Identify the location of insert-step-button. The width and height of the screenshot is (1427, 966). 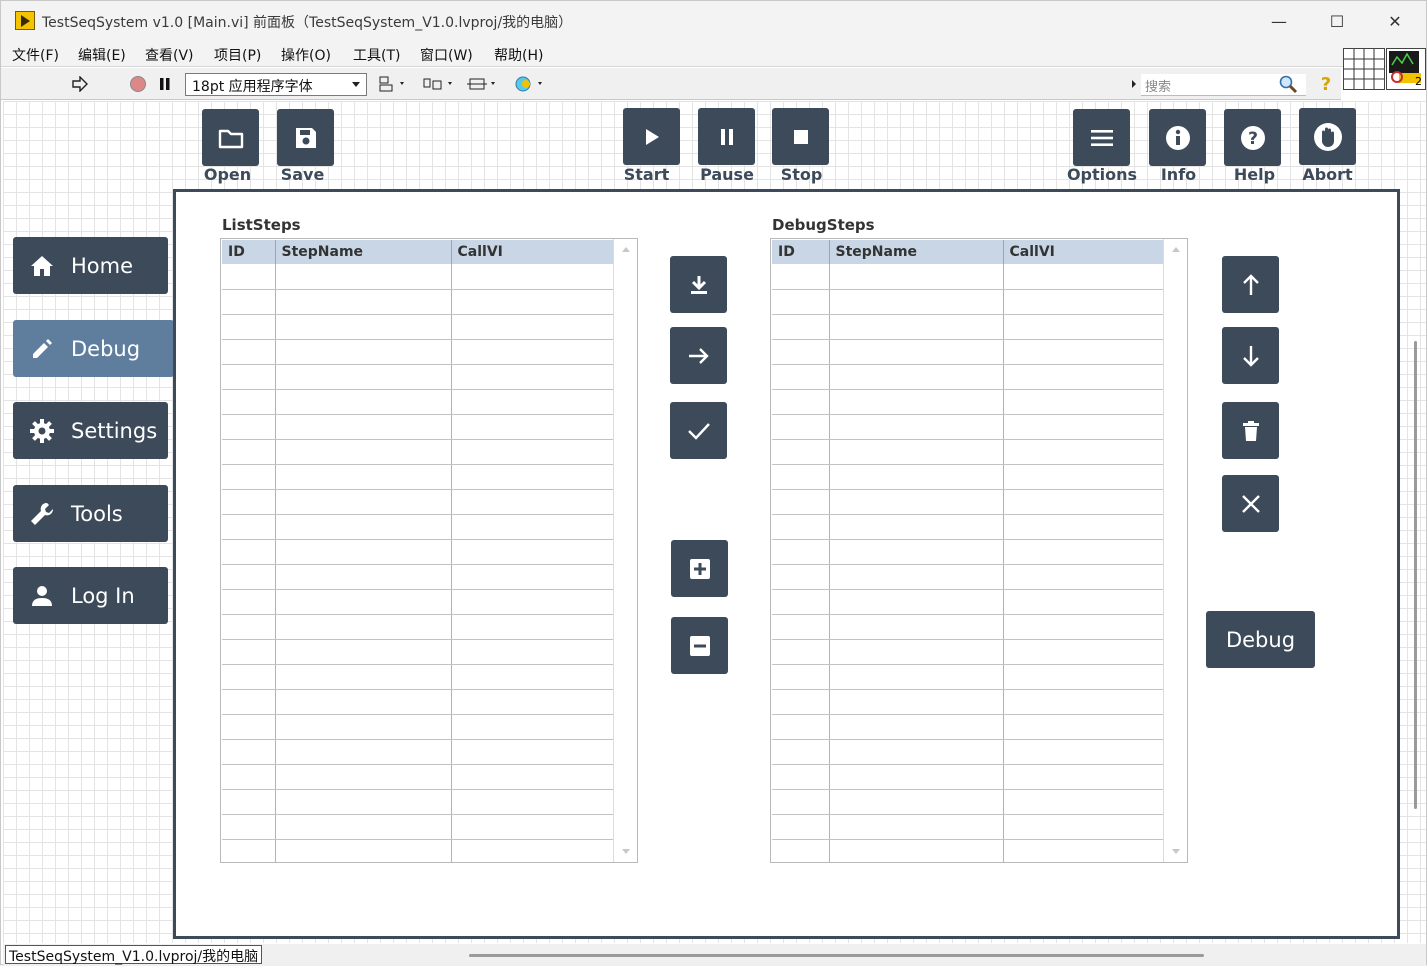
(698, 284).